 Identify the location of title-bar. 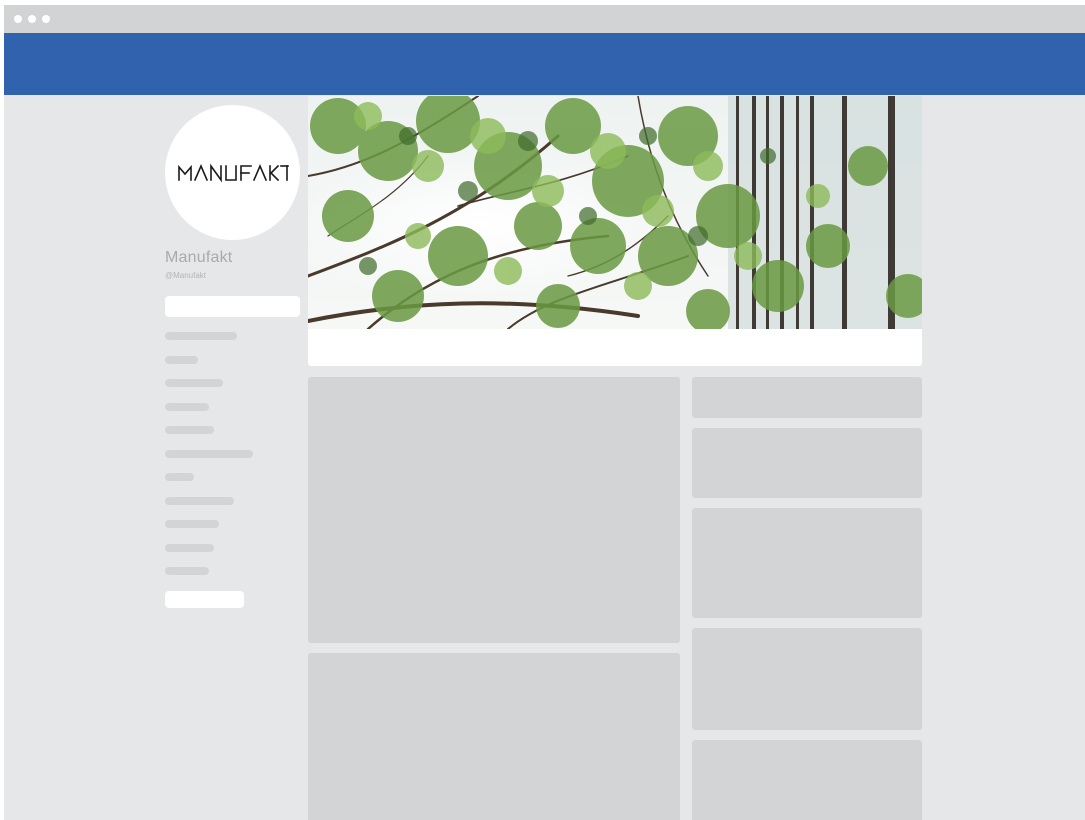
(544, 19).